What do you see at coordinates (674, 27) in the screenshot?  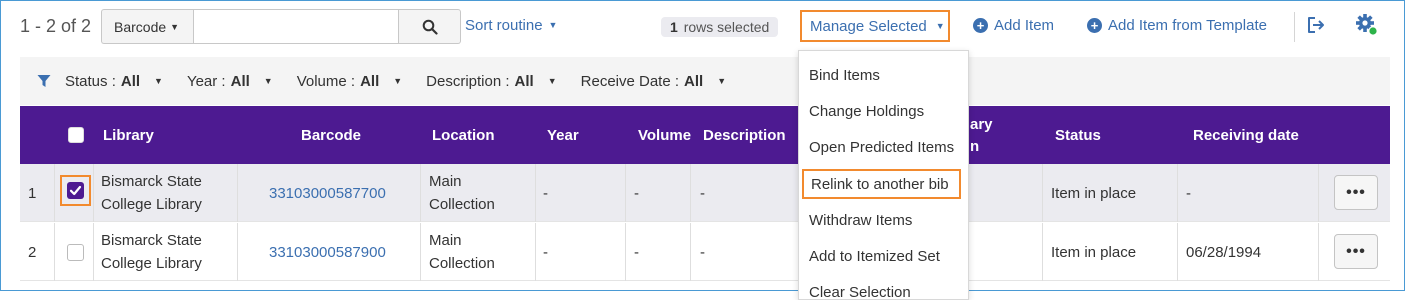 I see `rows-selected-count: 1` at bounding box center [674, 27].